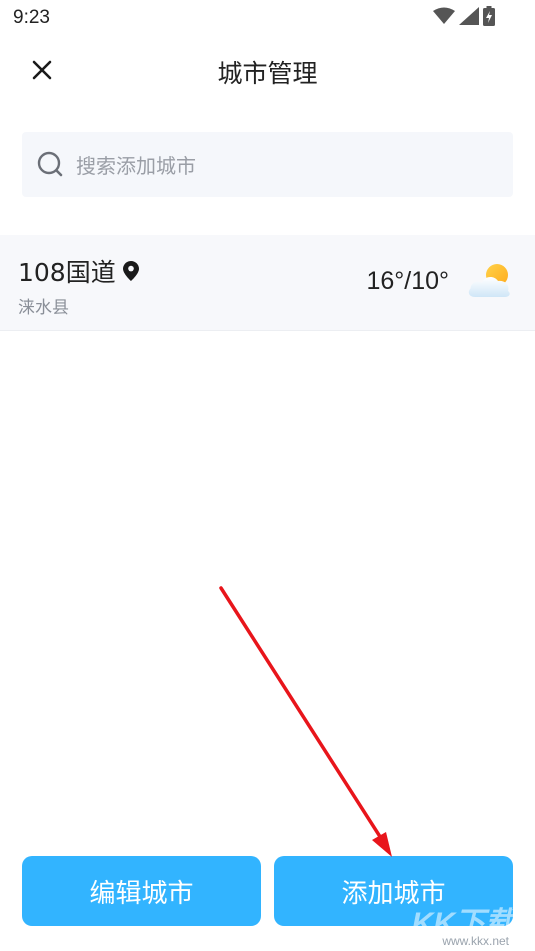 This screenshot has width=535, height=951. I want to click on status-icons, so click(464, 18).